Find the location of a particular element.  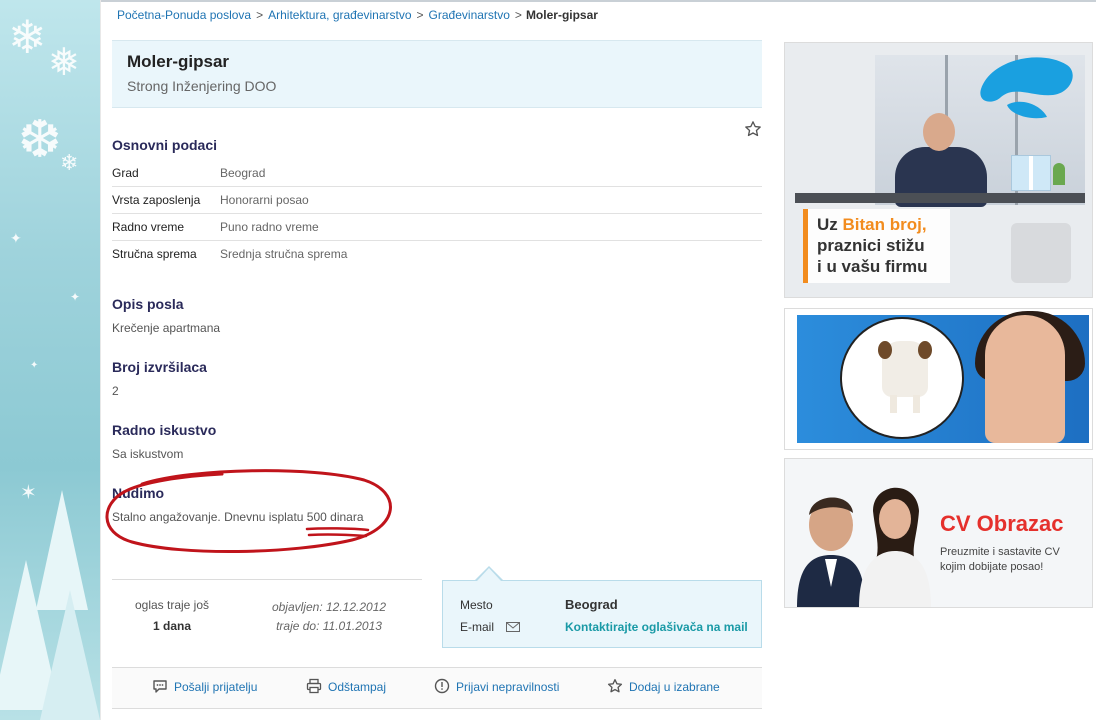

snowflake-icon: ❆ is located at coordinates (40, 140).